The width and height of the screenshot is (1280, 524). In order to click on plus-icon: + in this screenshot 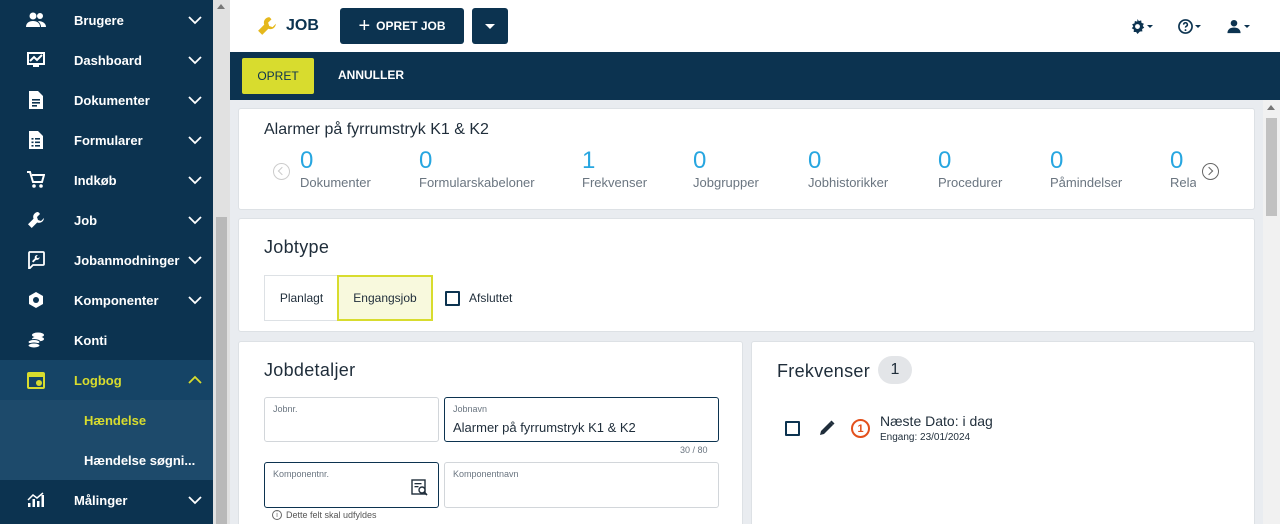, I will do `click(364, 26)`.